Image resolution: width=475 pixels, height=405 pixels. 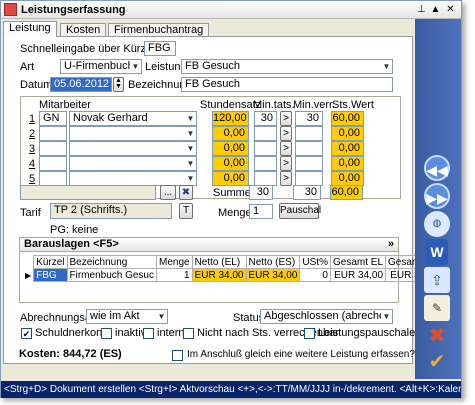 What do you see at coordinates (171, 333) in the screenshot?
I see `intern-label: intern` at bounding box center [171, 333].